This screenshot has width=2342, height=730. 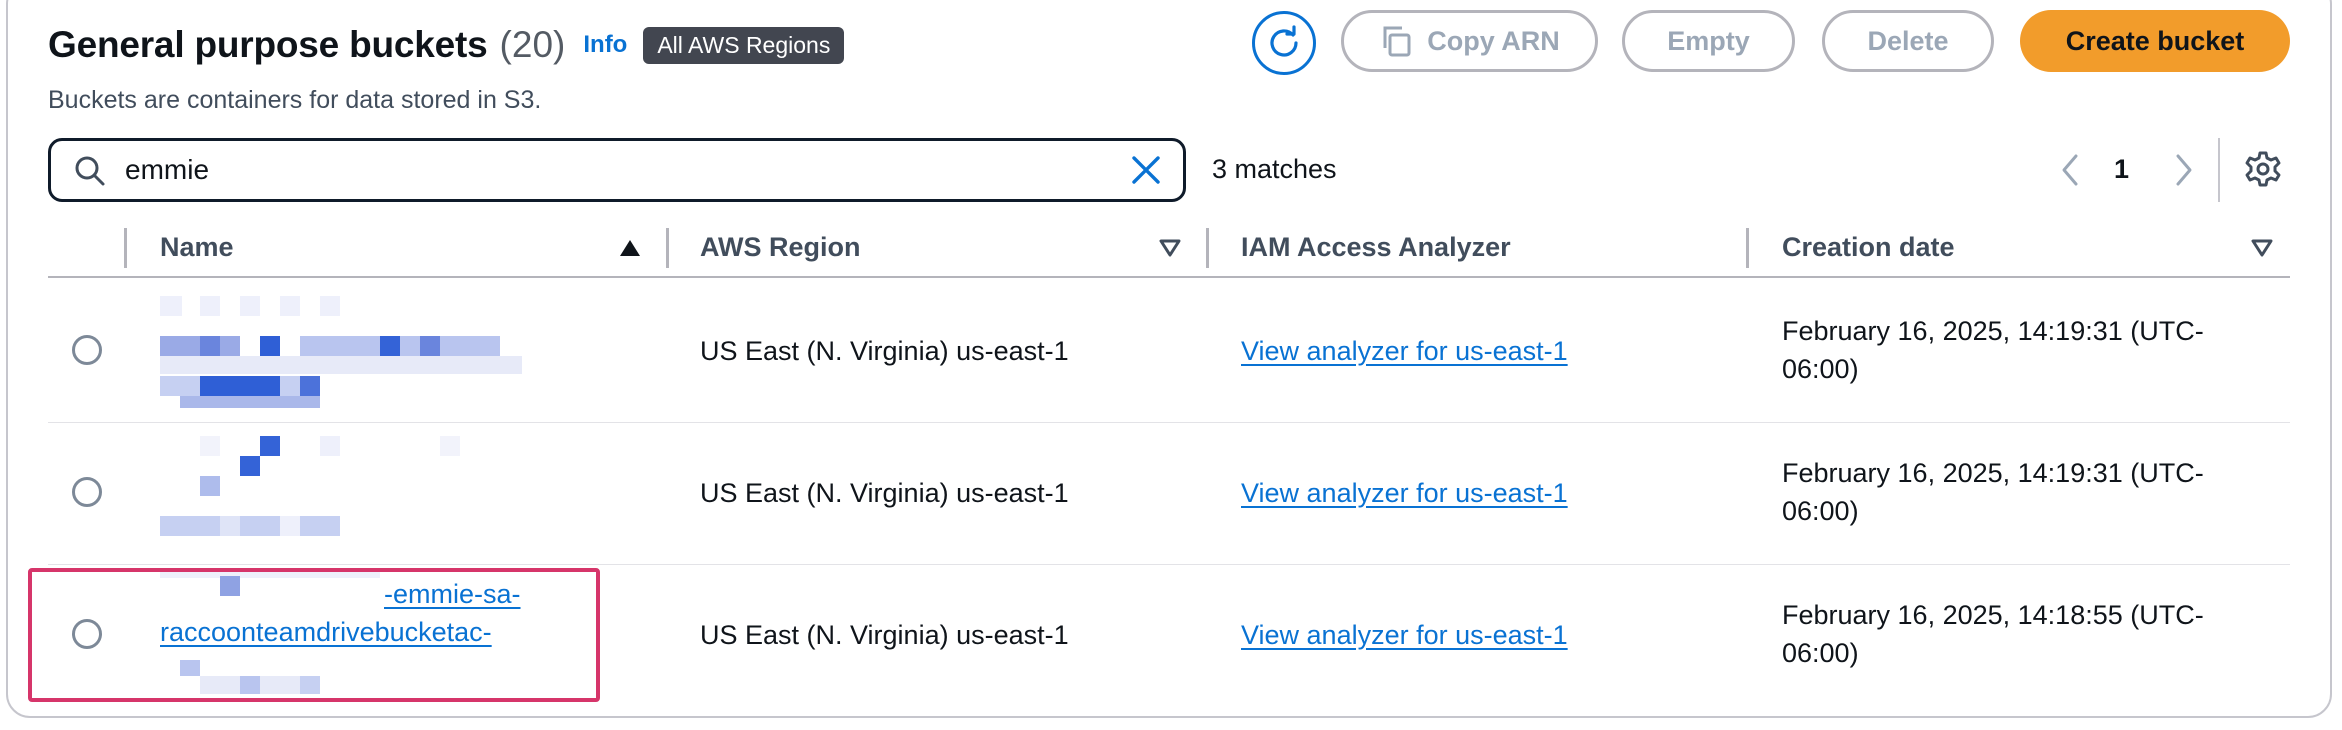 What do you see at coordinates (167, 170) in the screenshot?
I see `search-input: emmie` at bounding box center [167, 170].